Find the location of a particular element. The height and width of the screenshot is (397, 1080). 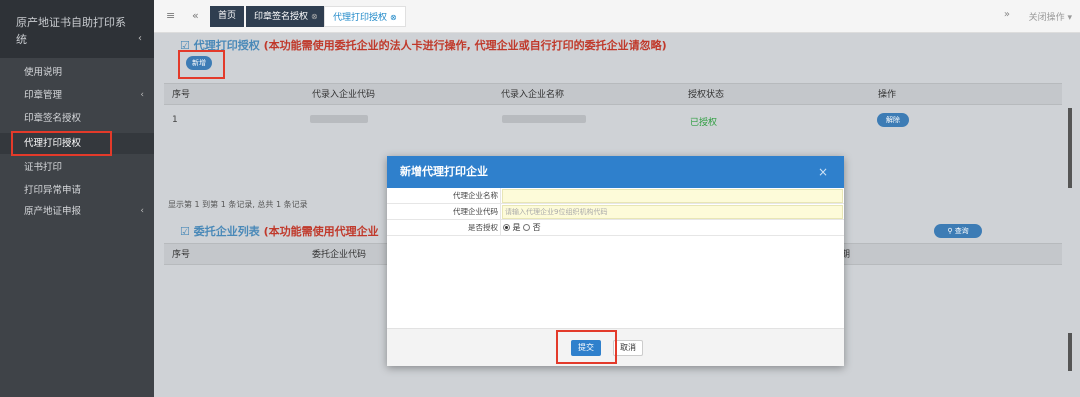

form-row-name: 代理企业名称 is located at coordinates (615, 196).